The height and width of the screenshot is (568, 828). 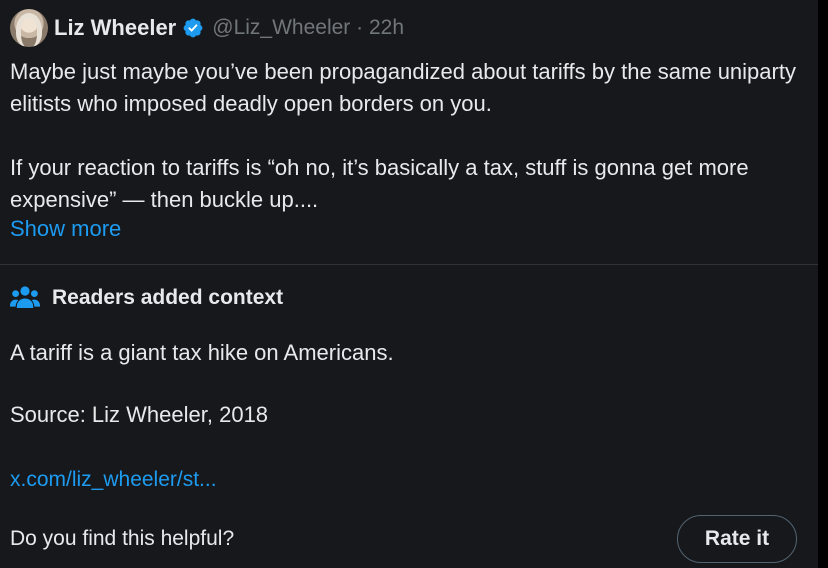 What do you see at coordinates (386, 27) in the screenshot?
I see `tweet-timestamp: 22h` at bounding box center [386, 27].